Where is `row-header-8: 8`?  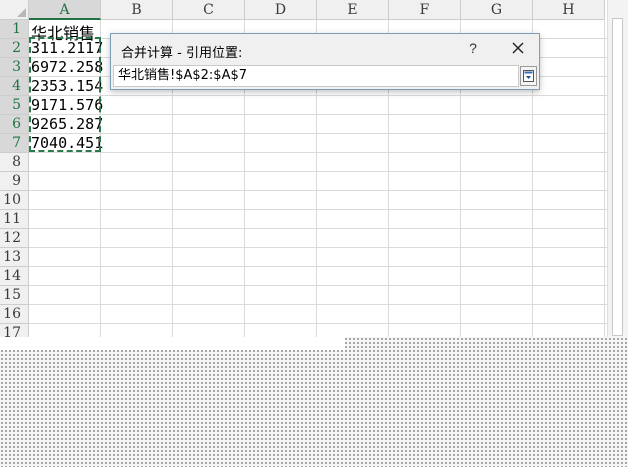 row-header-8: 8 is located at coordinates (14, 162).